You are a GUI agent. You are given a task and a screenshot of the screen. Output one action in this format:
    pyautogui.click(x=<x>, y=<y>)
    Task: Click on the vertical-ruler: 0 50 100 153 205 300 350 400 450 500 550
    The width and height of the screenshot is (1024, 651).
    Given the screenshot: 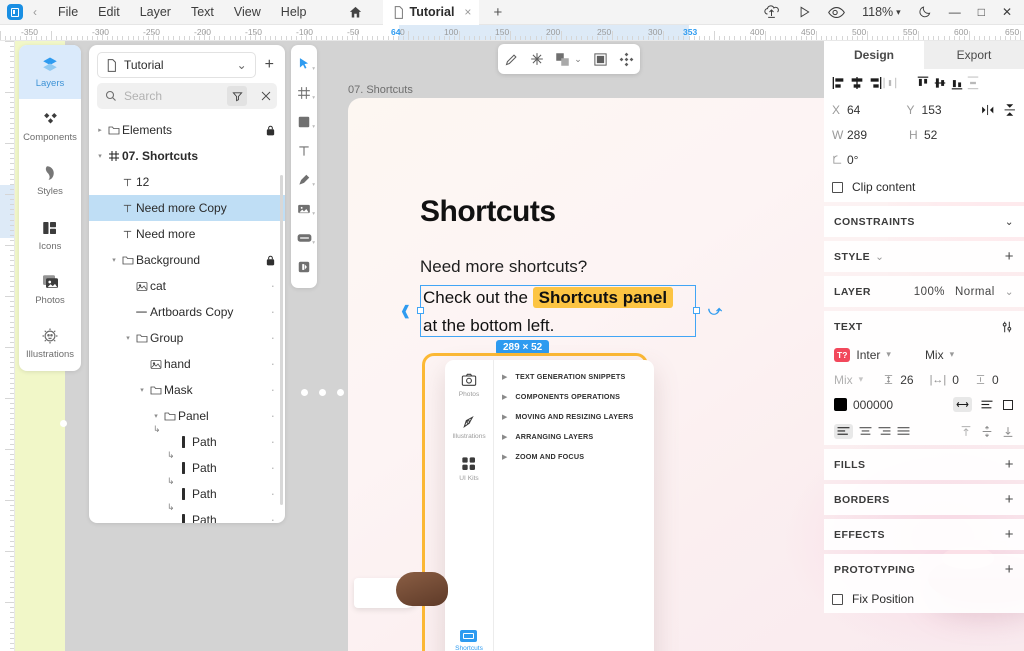 What is the action you would take?
    pyautogui.click(x=7, y=346)
    